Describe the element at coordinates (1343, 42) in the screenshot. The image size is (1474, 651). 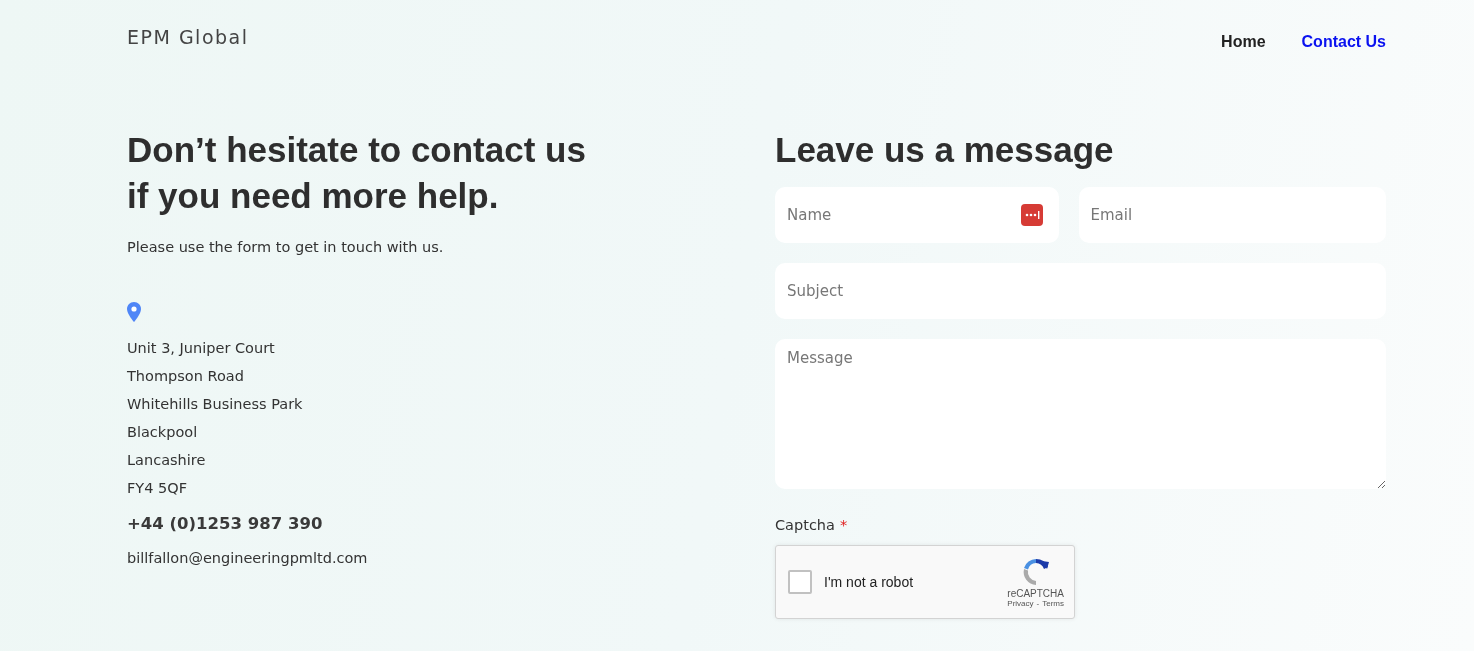
I see `nav-link: Contact Us` at that location.